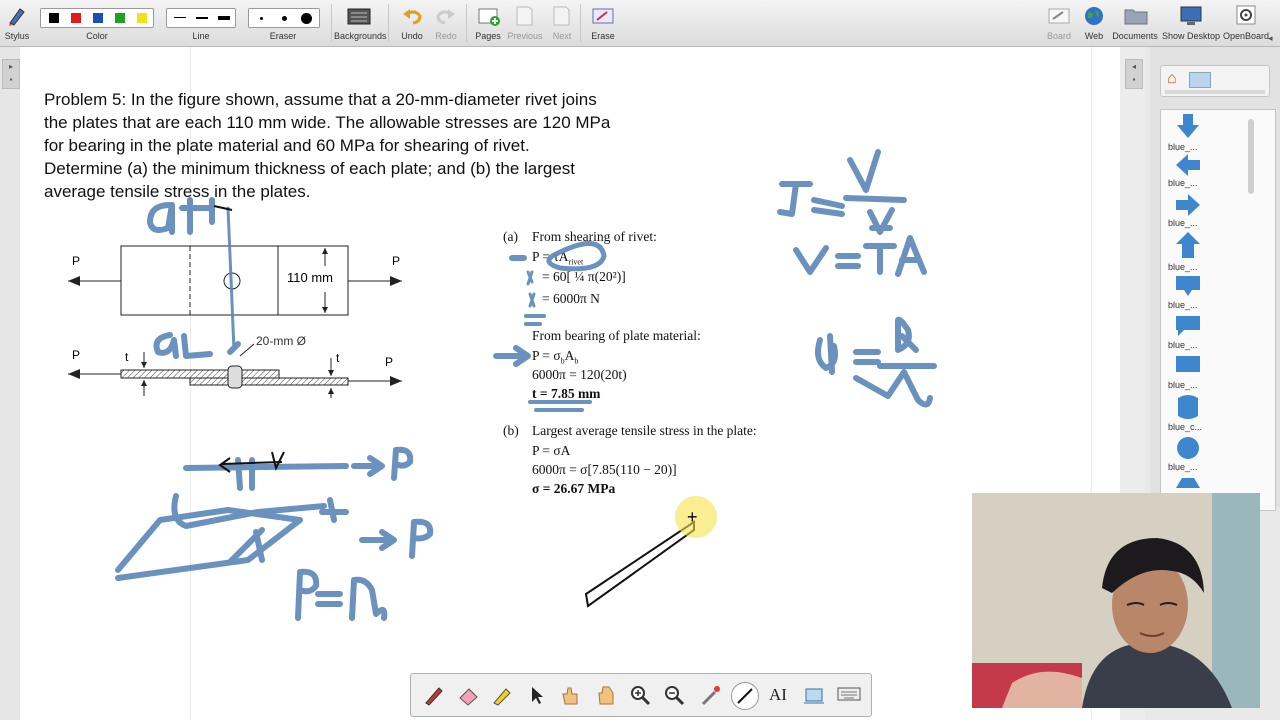 This screenshot has height=720, width=1280. Describe the element at coordinates (640, 697) in the screenshot. I see `zoom-in-icon` at that location.